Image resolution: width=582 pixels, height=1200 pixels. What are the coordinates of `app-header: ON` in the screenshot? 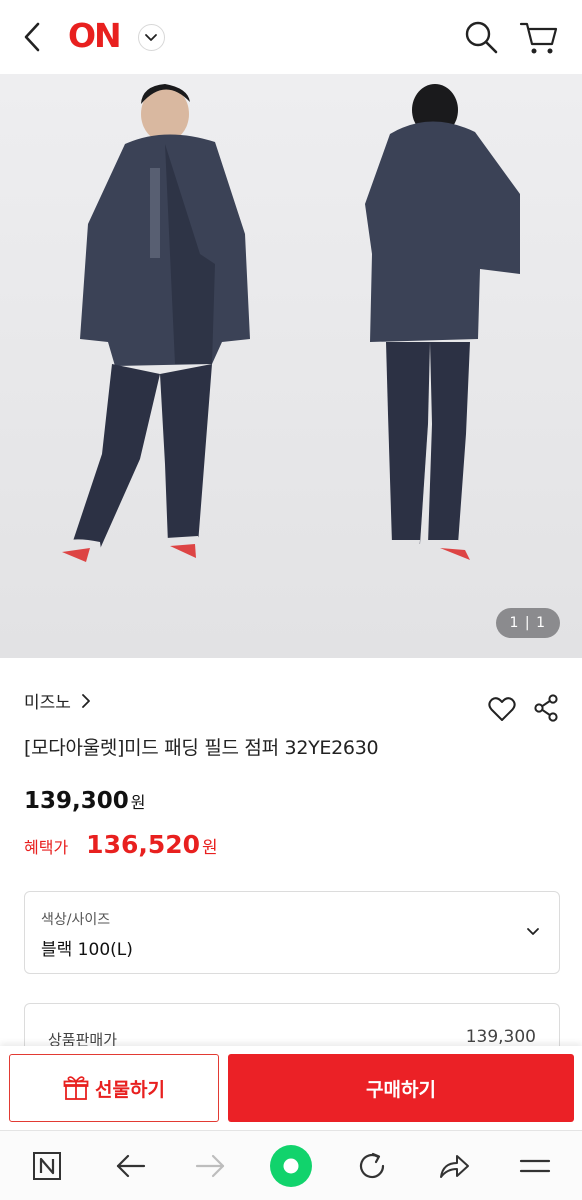 It's located at (291, 37).